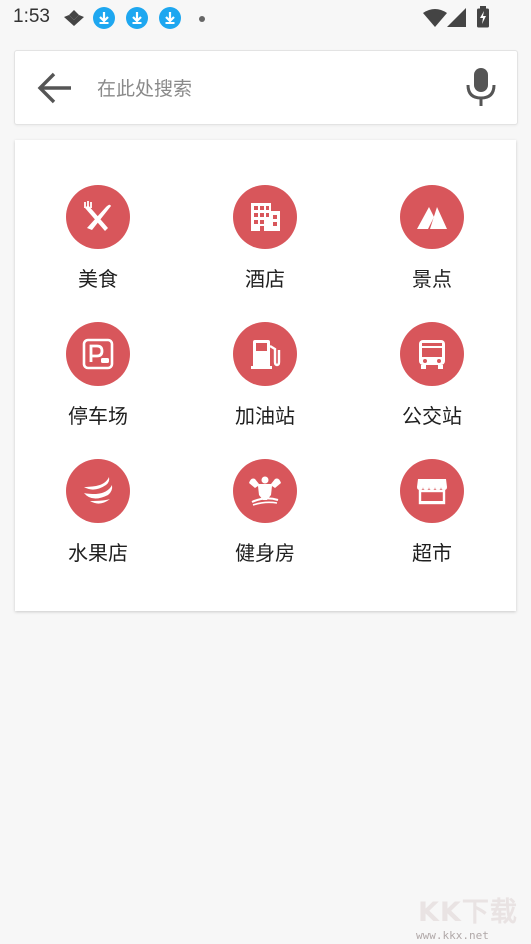 This screenshot has height=944, width=531. I want to click on back-button, so click(55, 88).